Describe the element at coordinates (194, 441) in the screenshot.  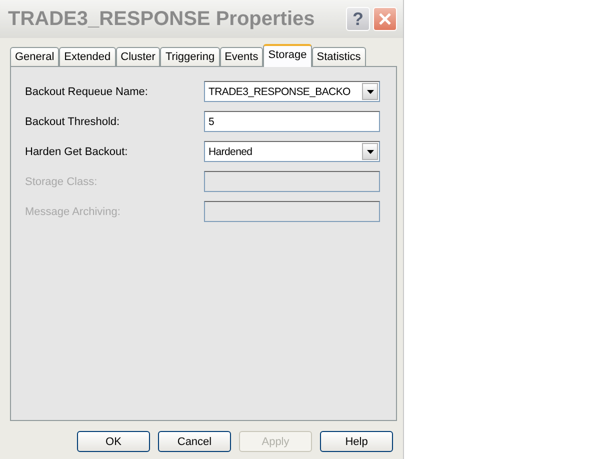
I see `dialog-button: Cancel` at that location.